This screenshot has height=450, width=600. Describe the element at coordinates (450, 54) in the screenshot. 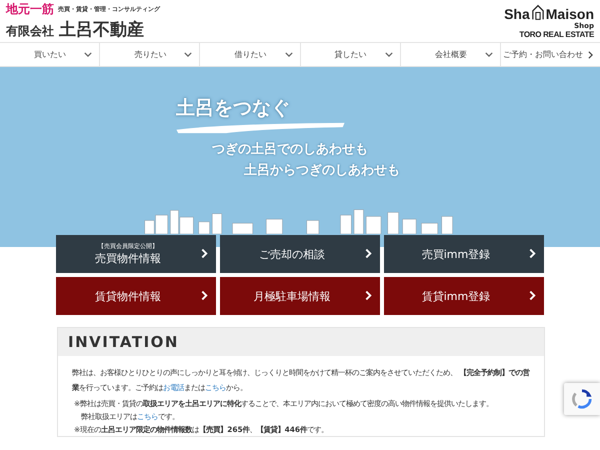

I see `nav-item: 会社概要` at that location.